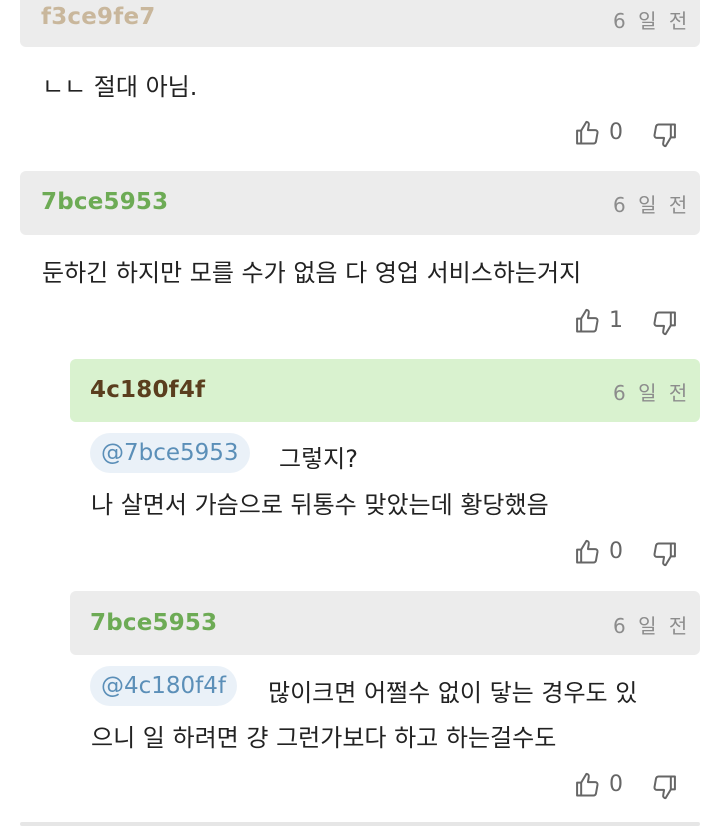  I want to click on next-comment-header-edge, so click(360, 824).